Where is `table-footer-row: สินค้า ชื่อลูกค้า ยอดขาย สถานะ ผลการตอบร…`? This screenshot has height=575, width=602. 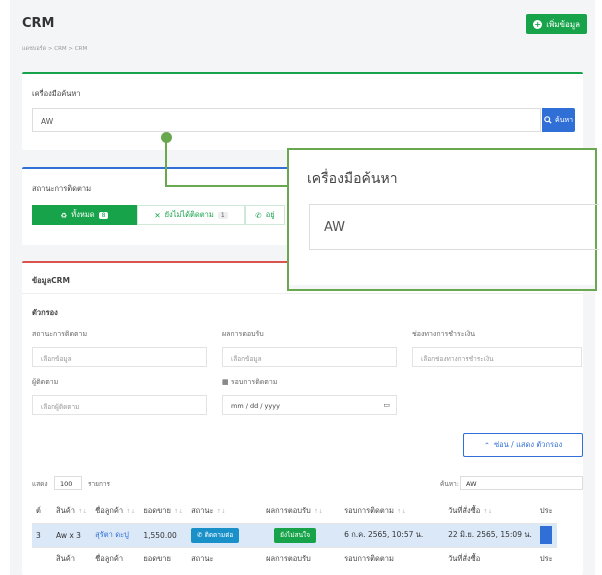 table-footer-row: สินค้า ชื่อลูกค้า ยอดขาย สถานะ ผลการตอบร… is located at coordinates (294, 558).